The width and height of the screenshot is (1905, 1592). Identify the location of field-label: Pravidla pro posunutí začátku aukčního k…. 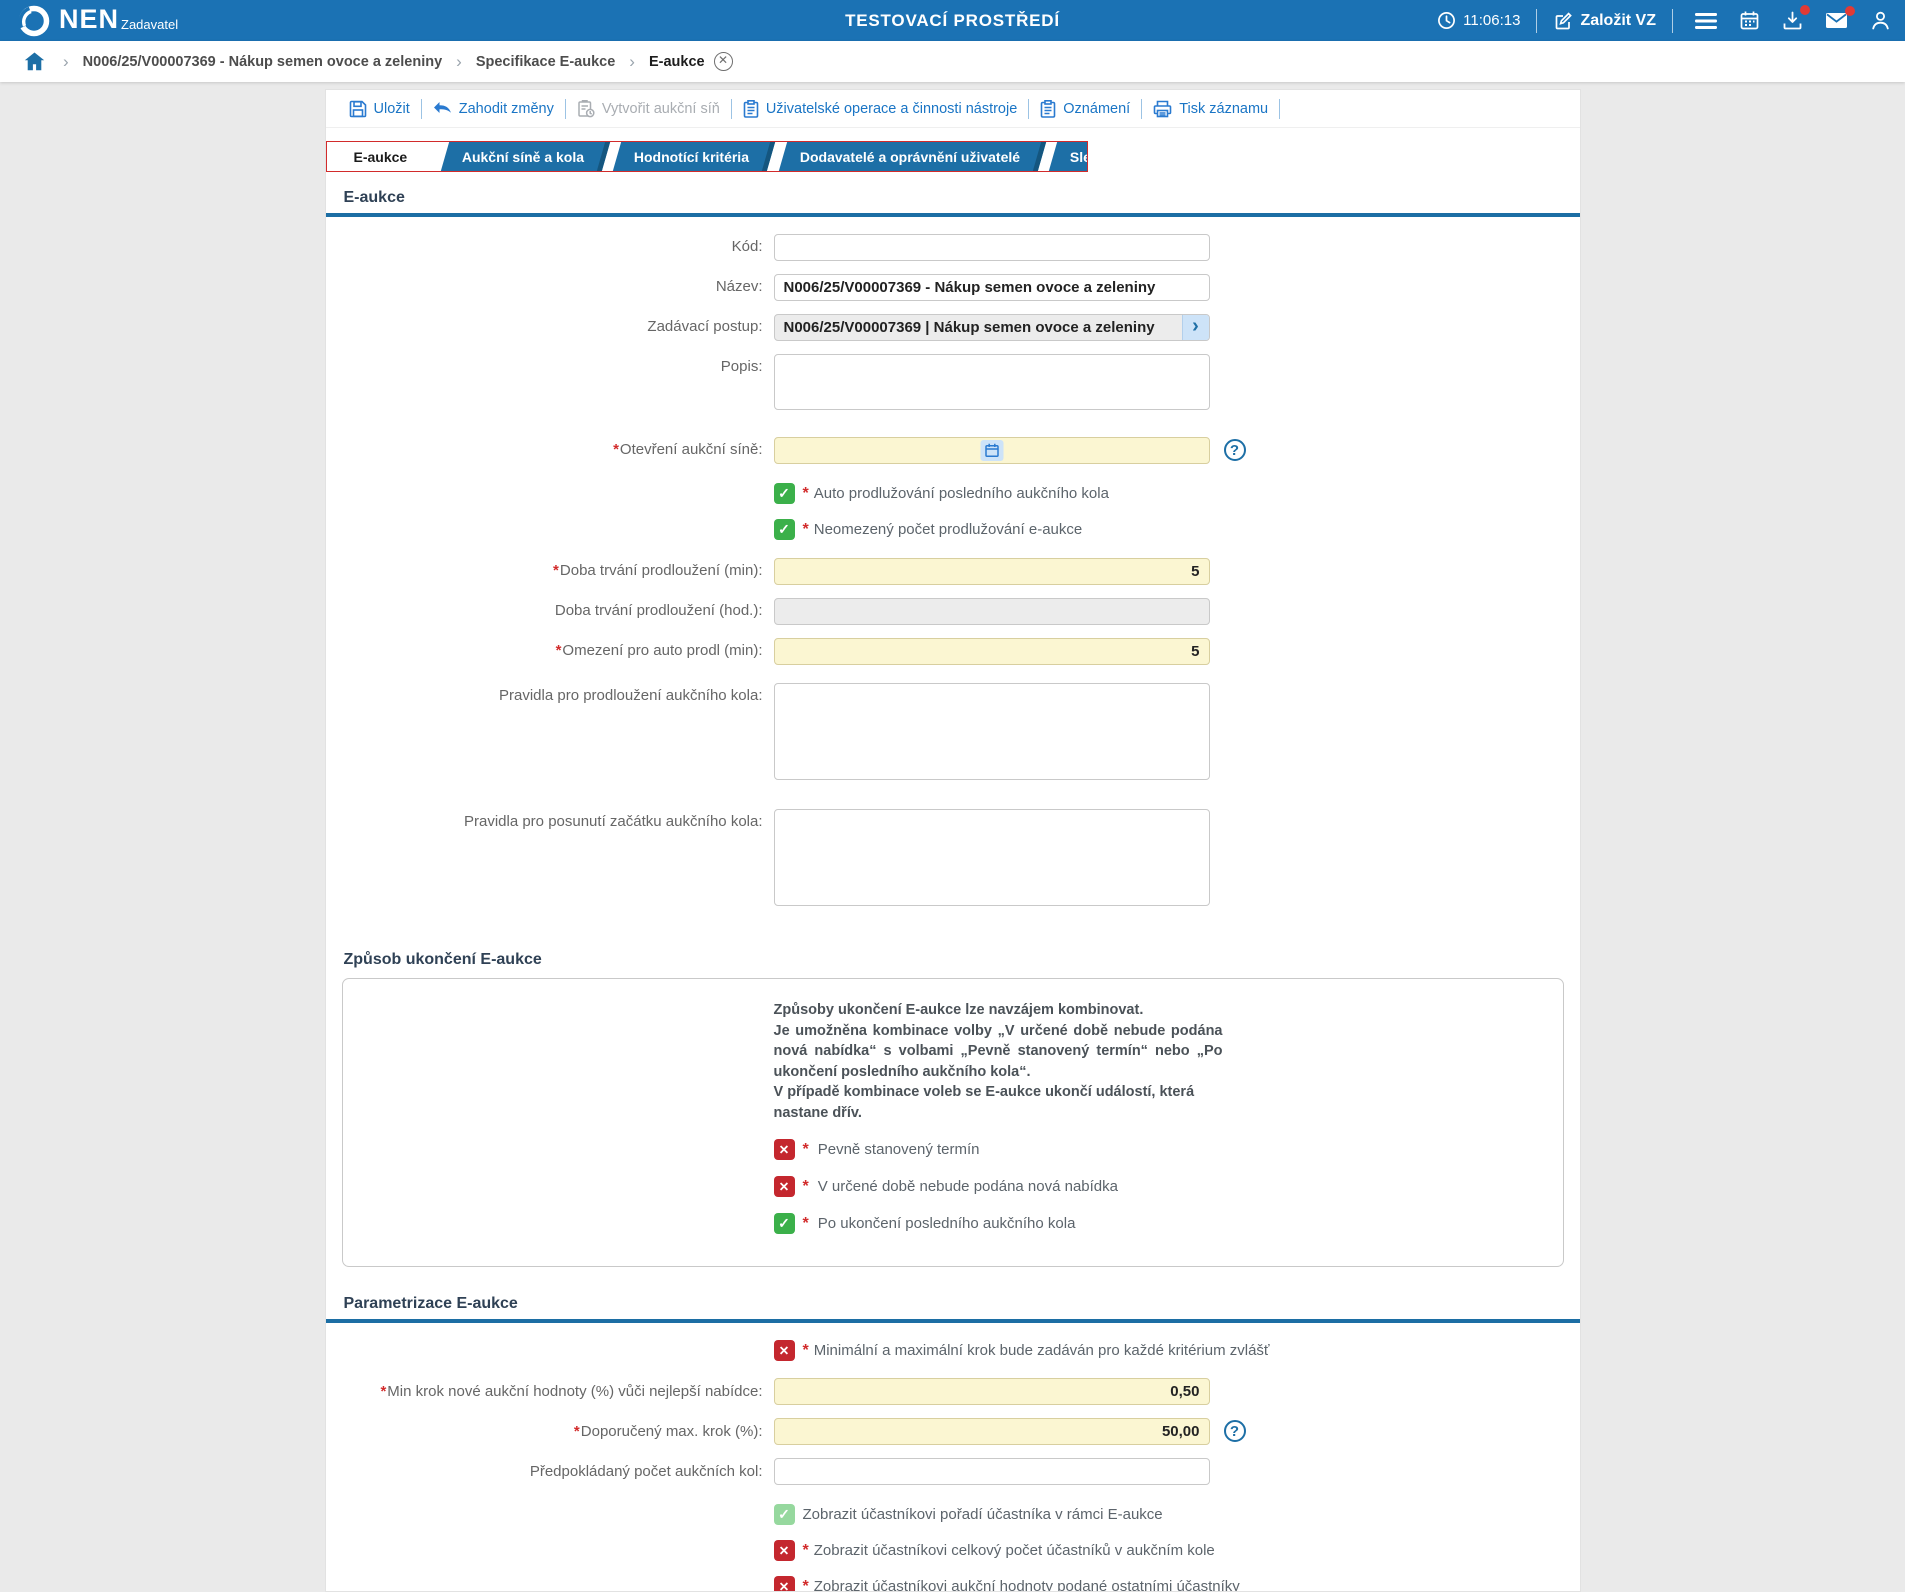
(613, 821).